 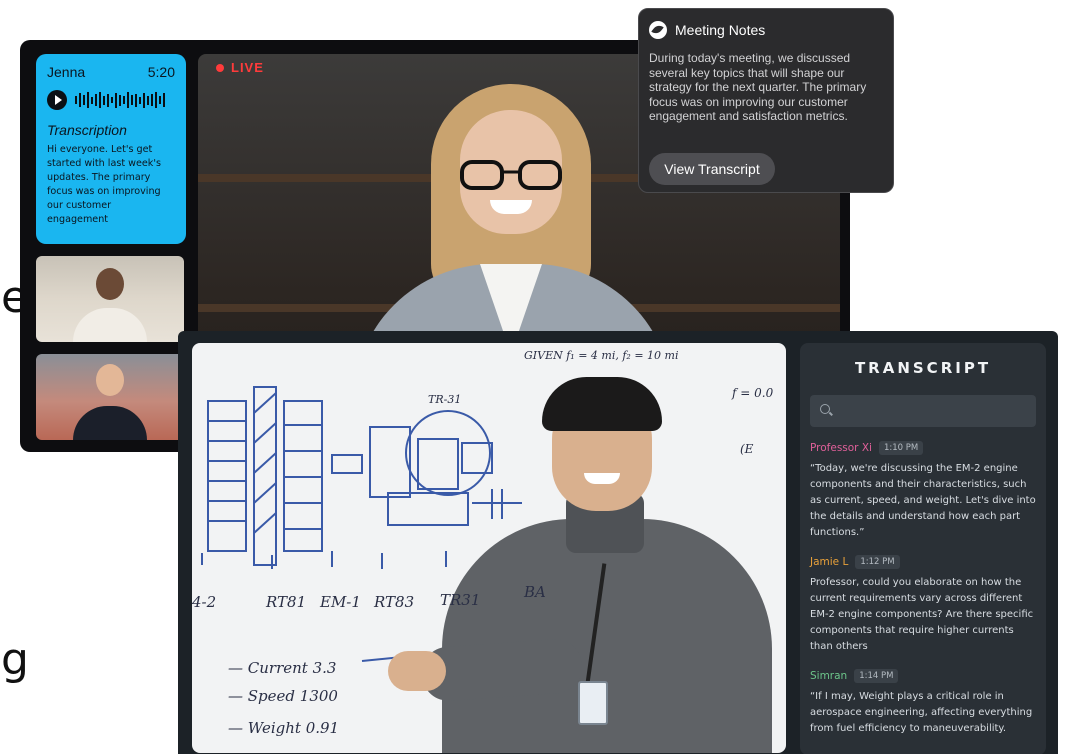 What do you see at coordinates (393, 602) in the screenshot?
I see `board-label: RT83` at bounding box center [393, 602].